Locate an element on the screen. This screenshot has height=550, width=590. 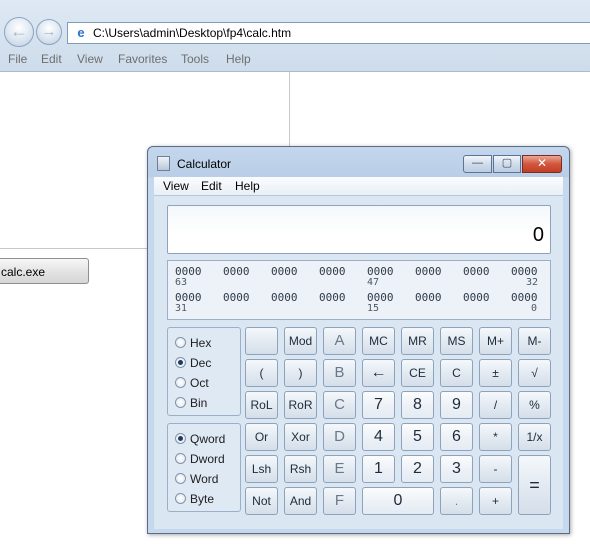
hex-d-key: D is located at coordinates (339, 437).